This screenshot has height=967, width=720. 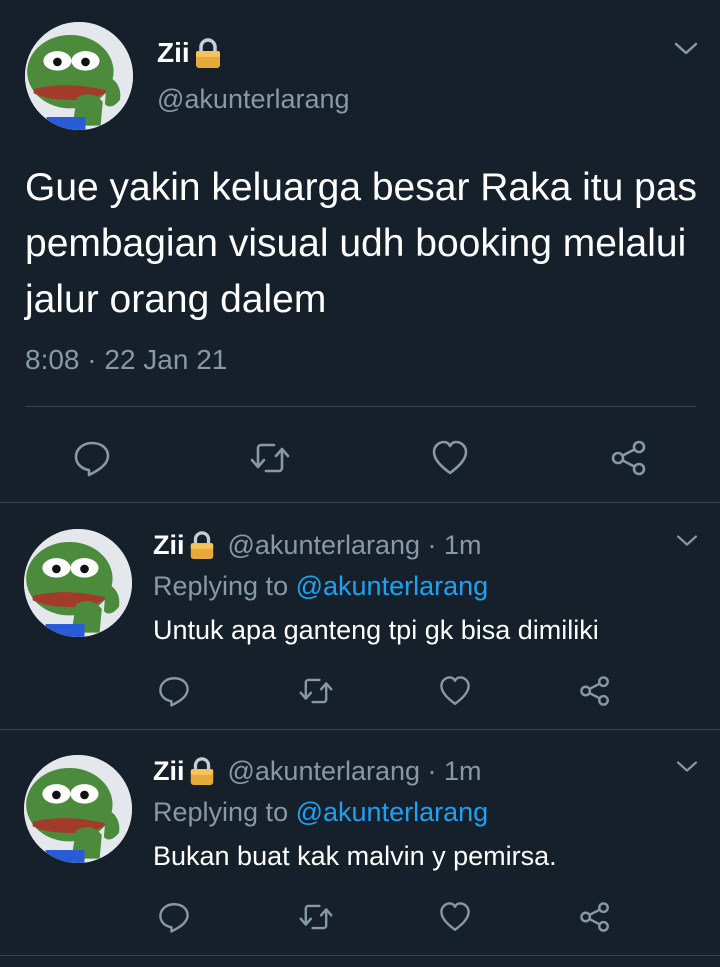 I want to click on tweet-text: Untuk apa ganteng tpi gk bisa dimiliki, so click(x=376, y=630).